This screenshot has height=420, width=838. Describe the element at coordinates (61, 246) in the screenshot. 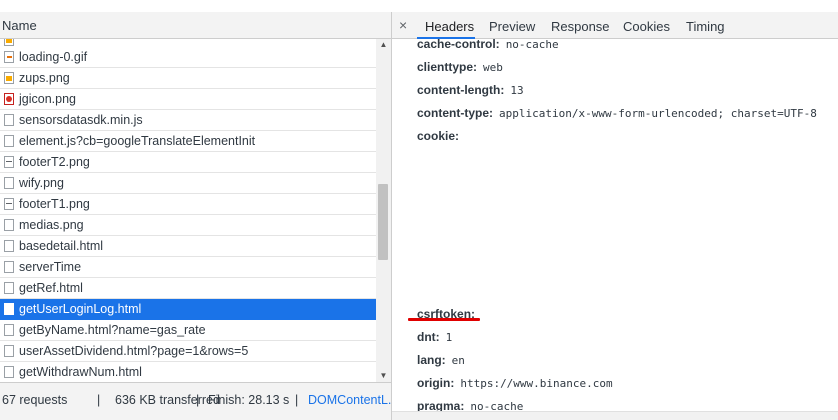

I see `request-name: basedetail.html` at that location.